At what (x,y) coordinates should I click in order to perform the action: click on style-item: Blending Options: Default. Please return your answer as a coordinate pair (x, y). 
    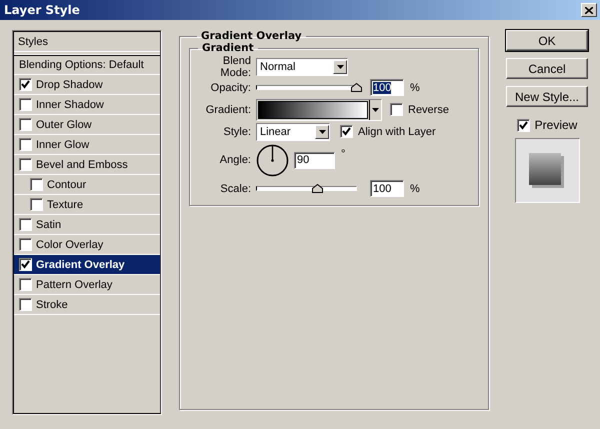
    Looking at the image, I should click on (87, 65).